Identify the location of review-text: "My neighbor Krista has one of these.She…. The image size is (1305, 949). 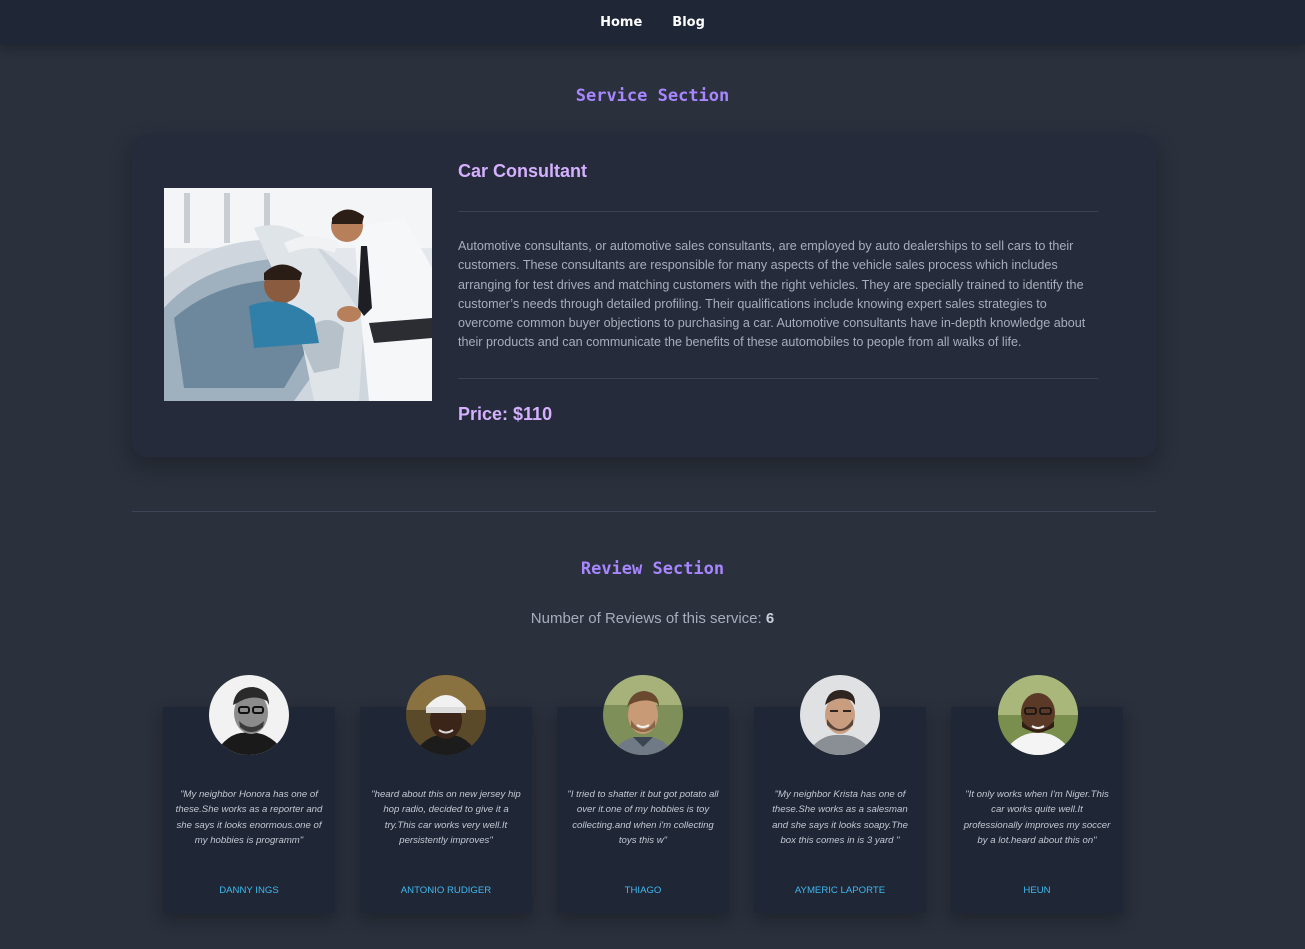
(840, 818).